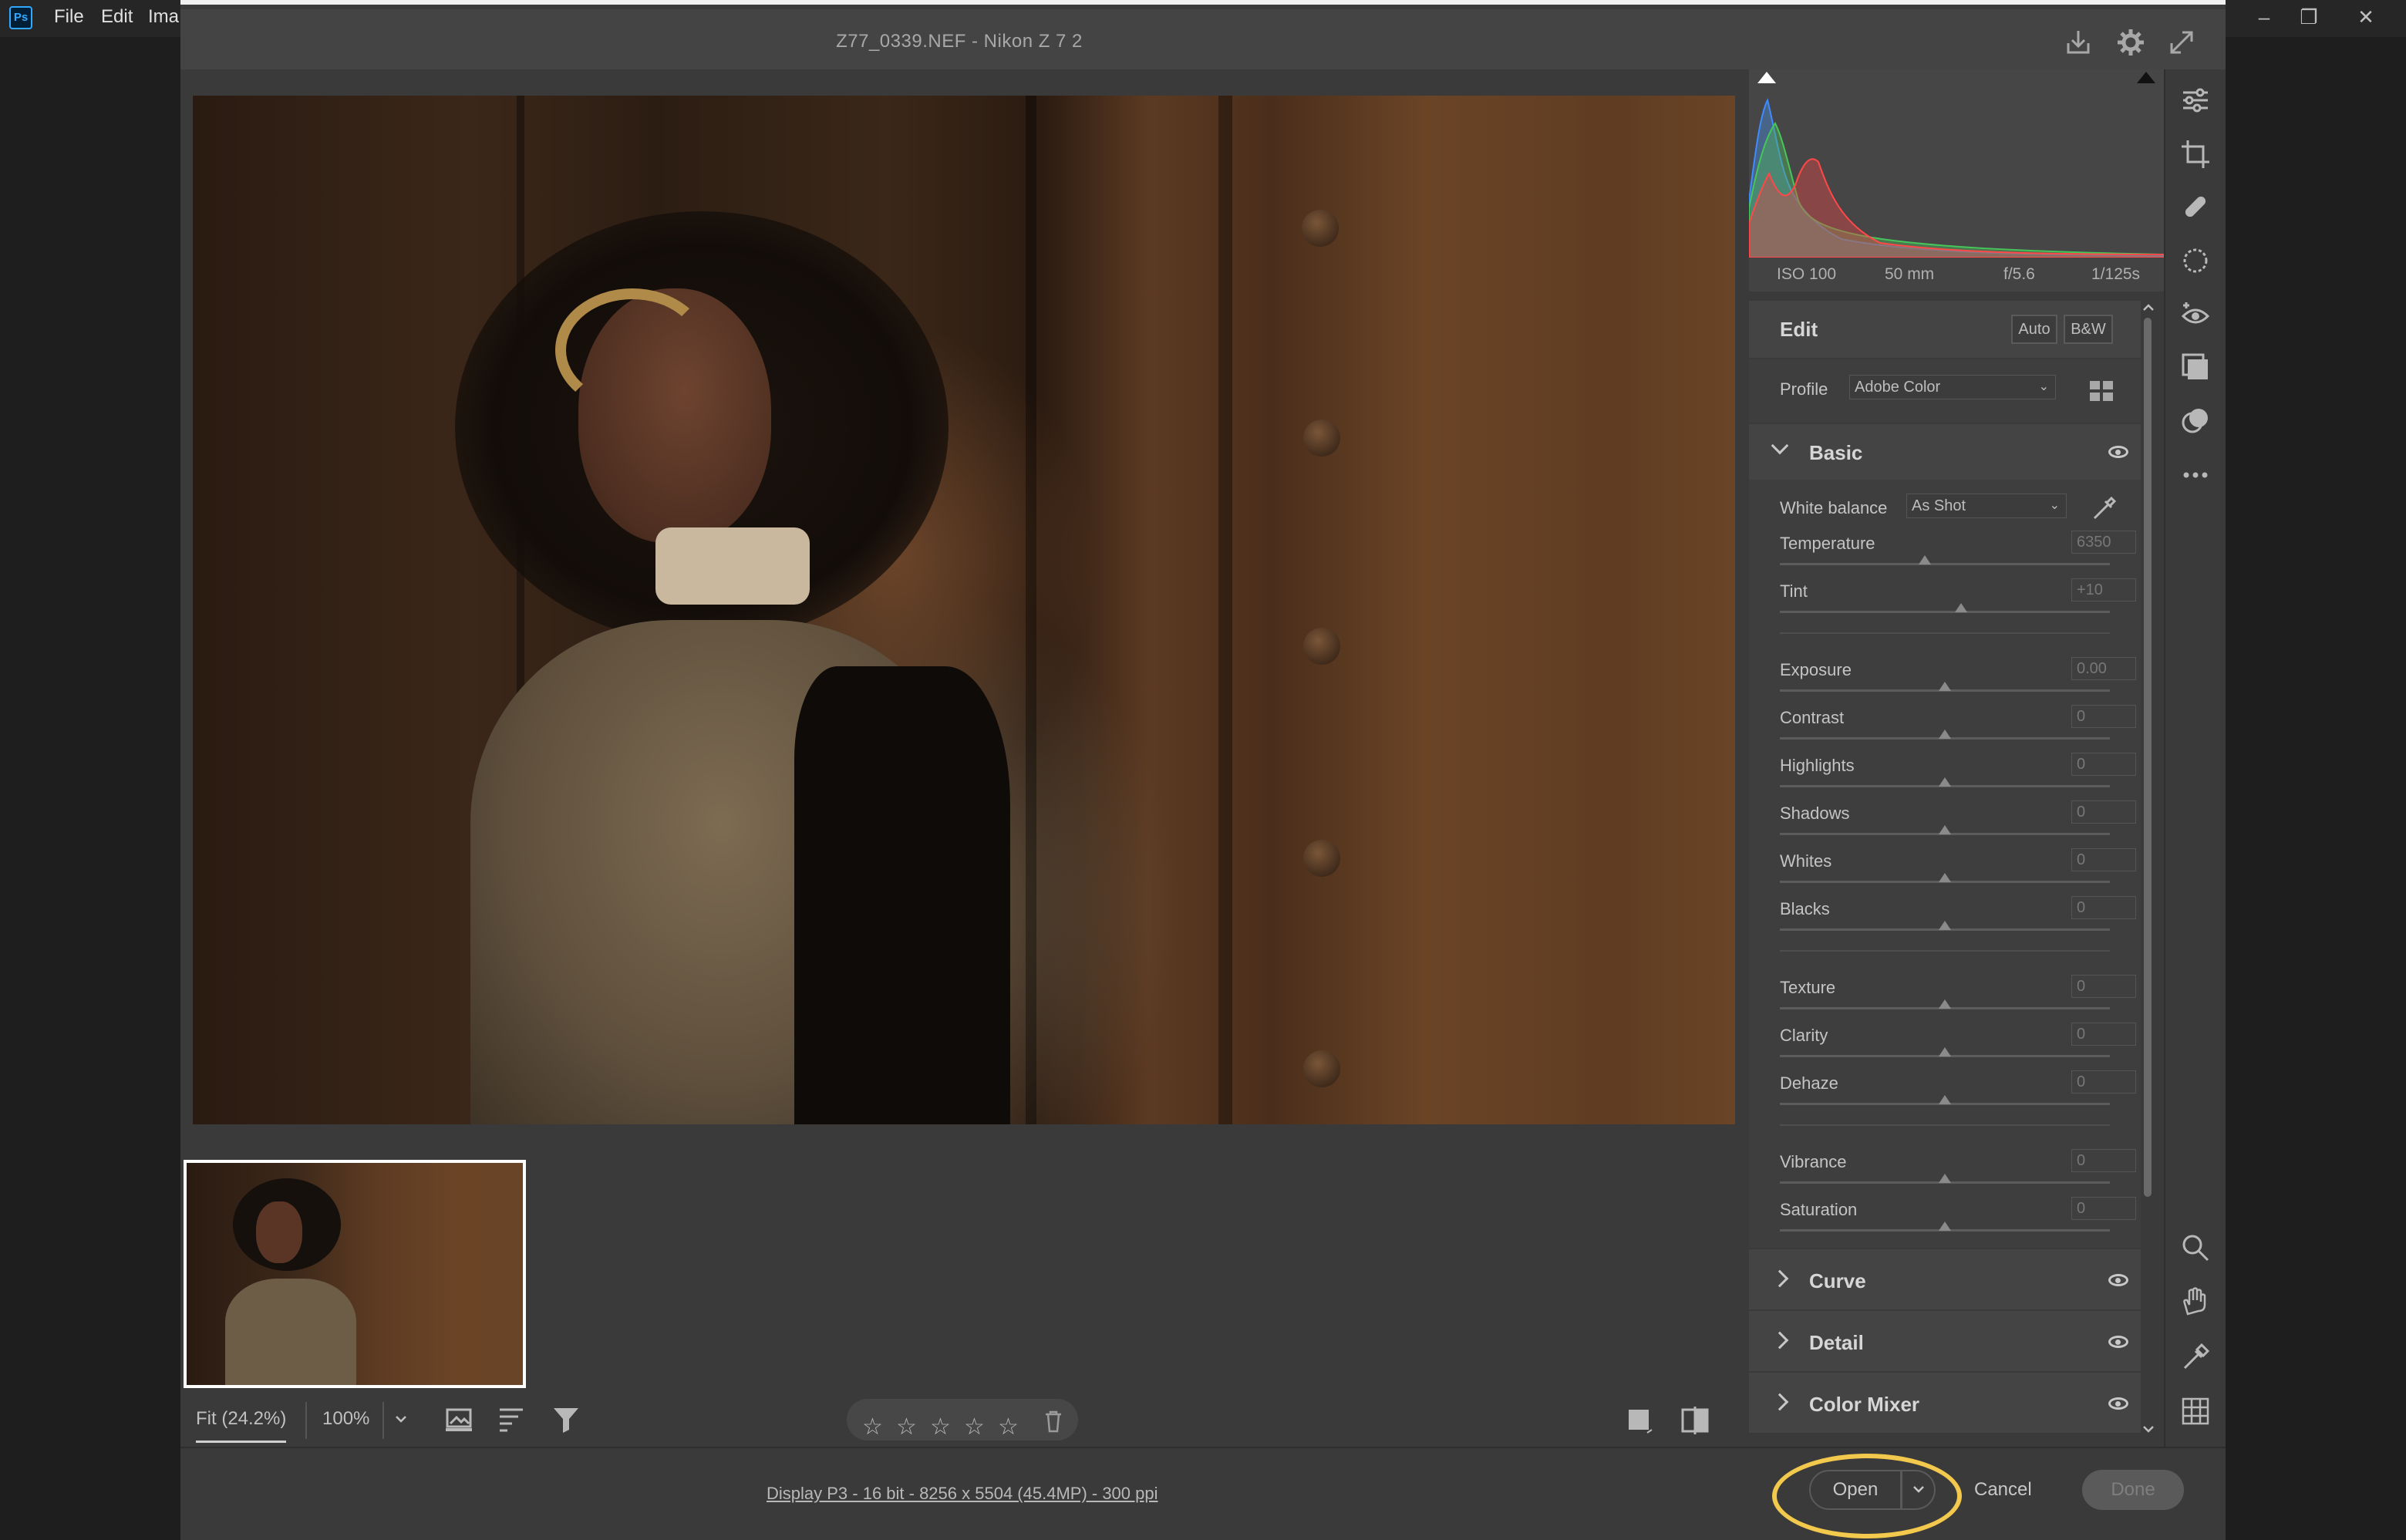 The height and width of the screenshot is (1540, 2406). I want to click on zoom-100-button: 100%, so click(346, 1419).